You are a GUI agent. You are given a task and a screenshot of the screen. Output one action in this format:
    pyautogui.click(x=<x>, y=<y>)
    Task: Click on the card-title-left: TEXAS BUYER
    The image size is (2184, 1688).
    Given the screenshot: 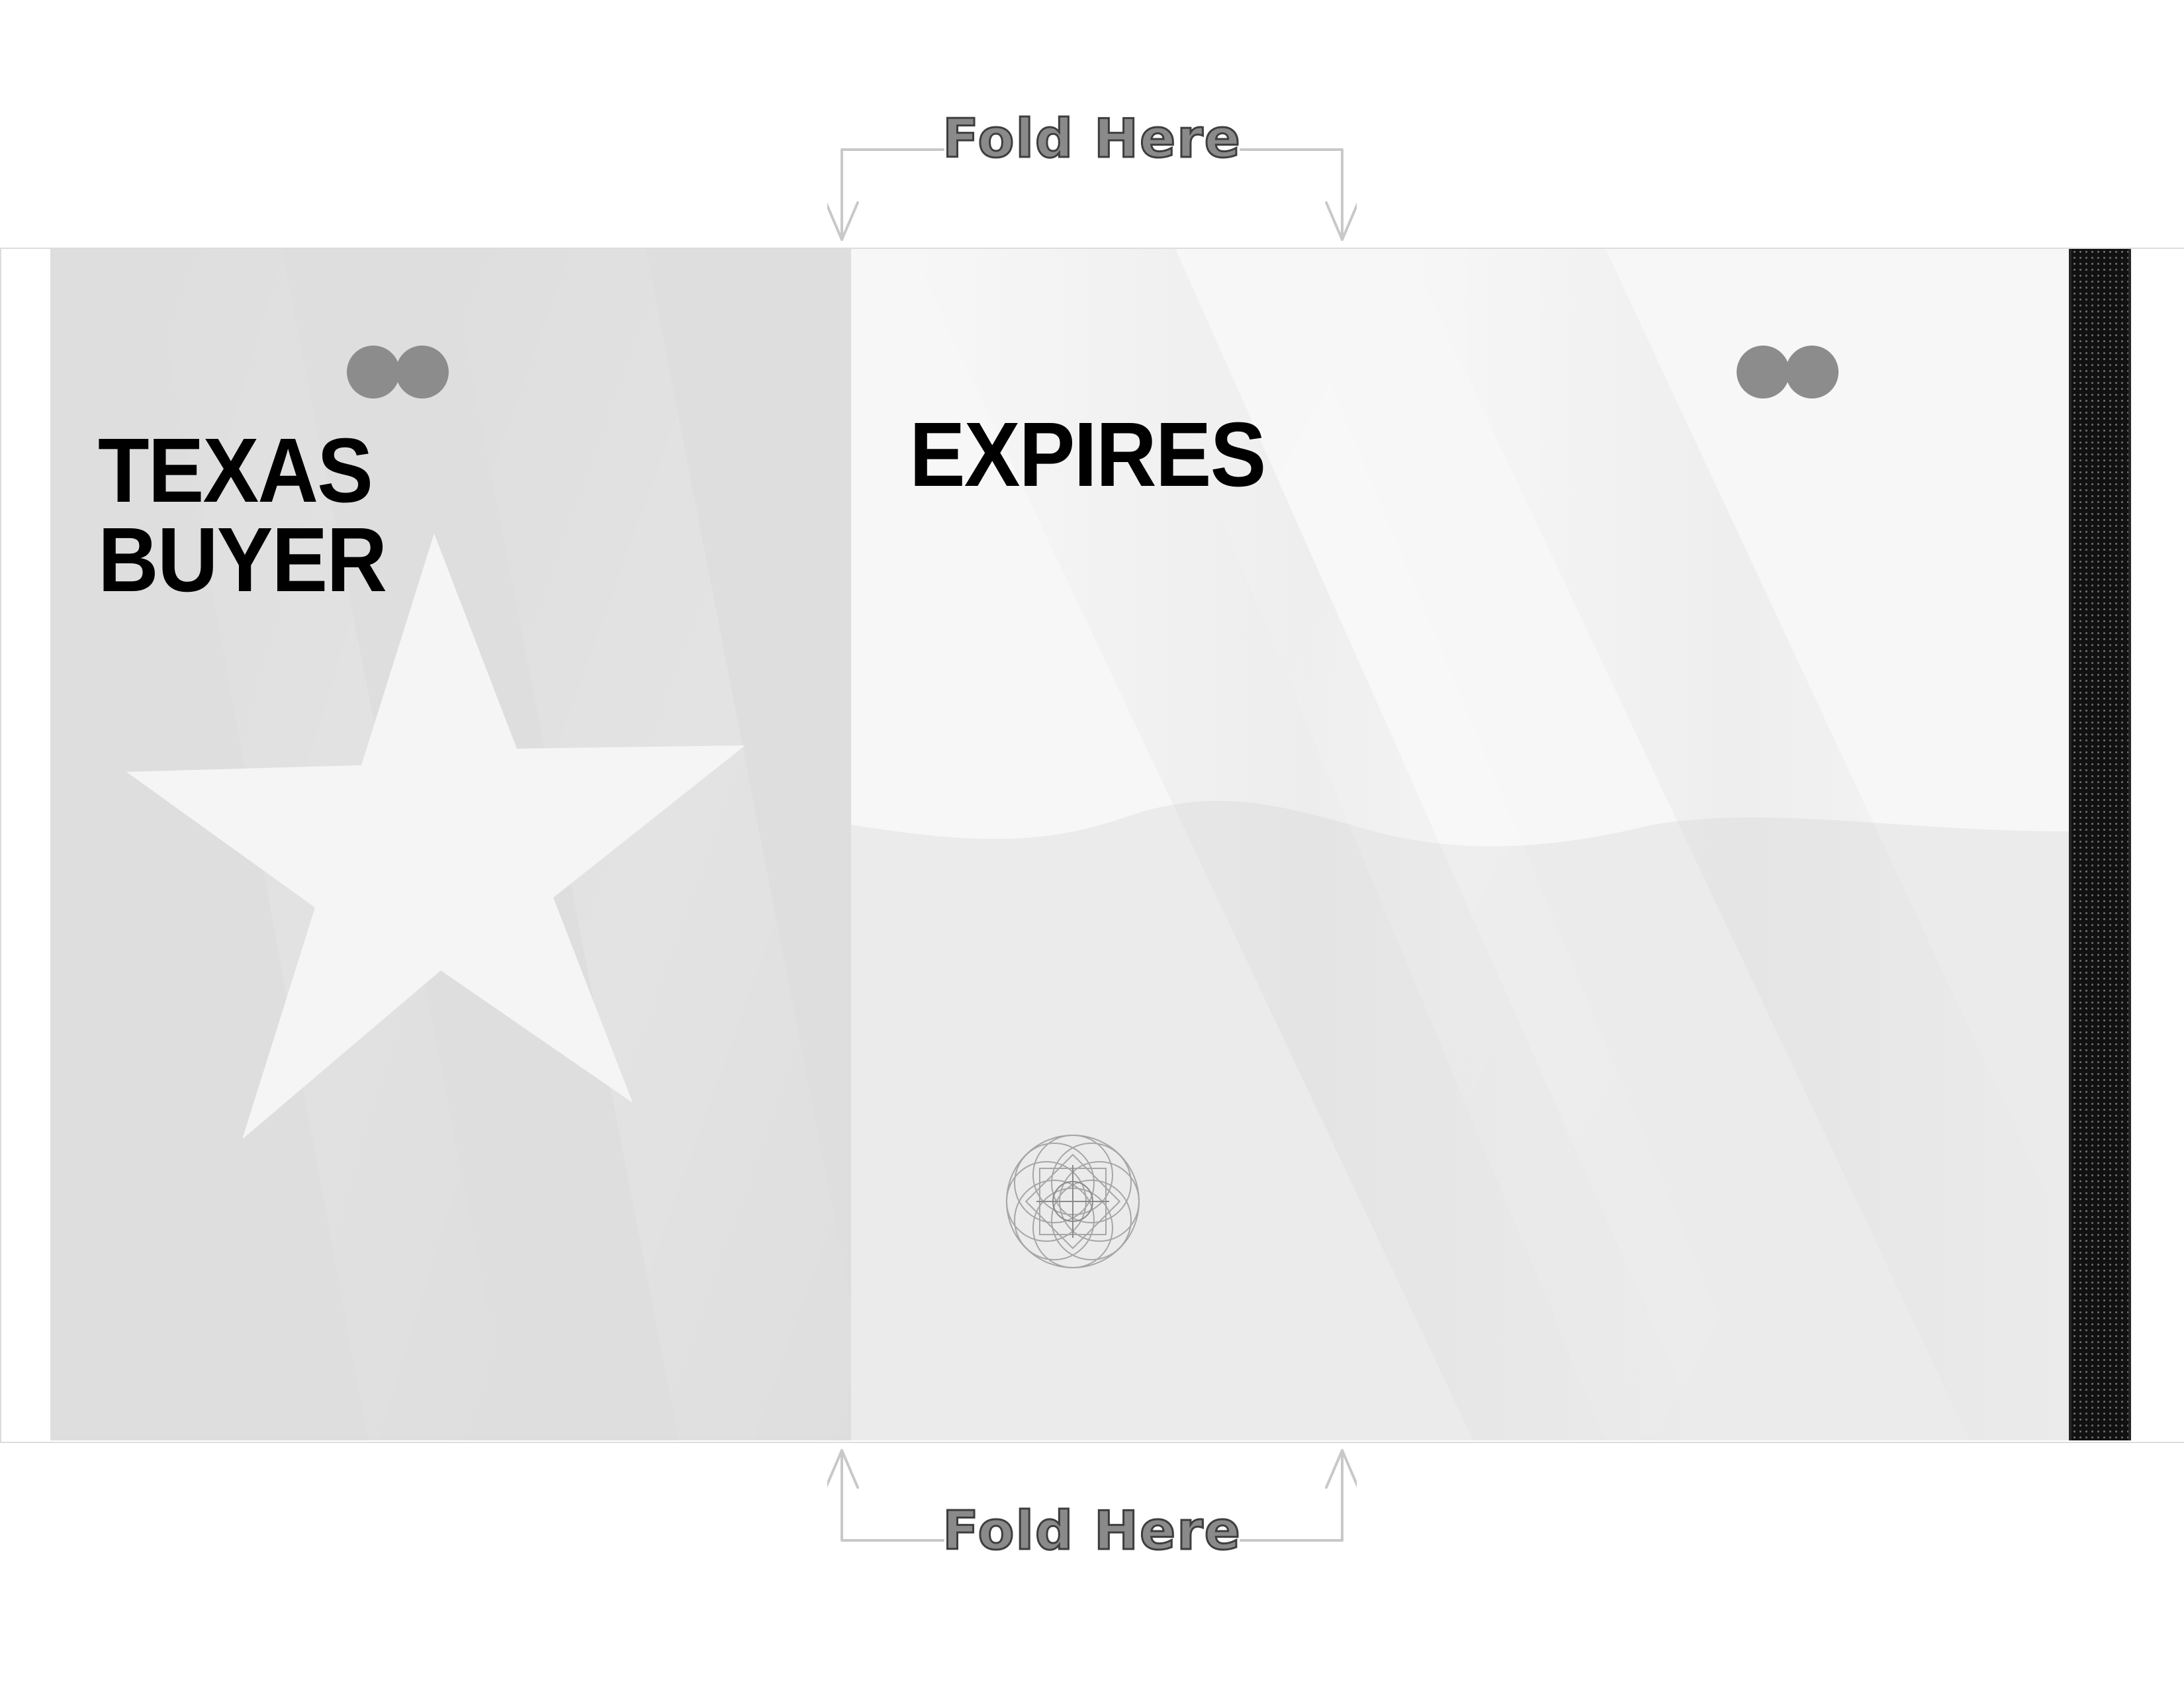 What is the action you would take?
    pyautogui.click(x=242, y=516)
    